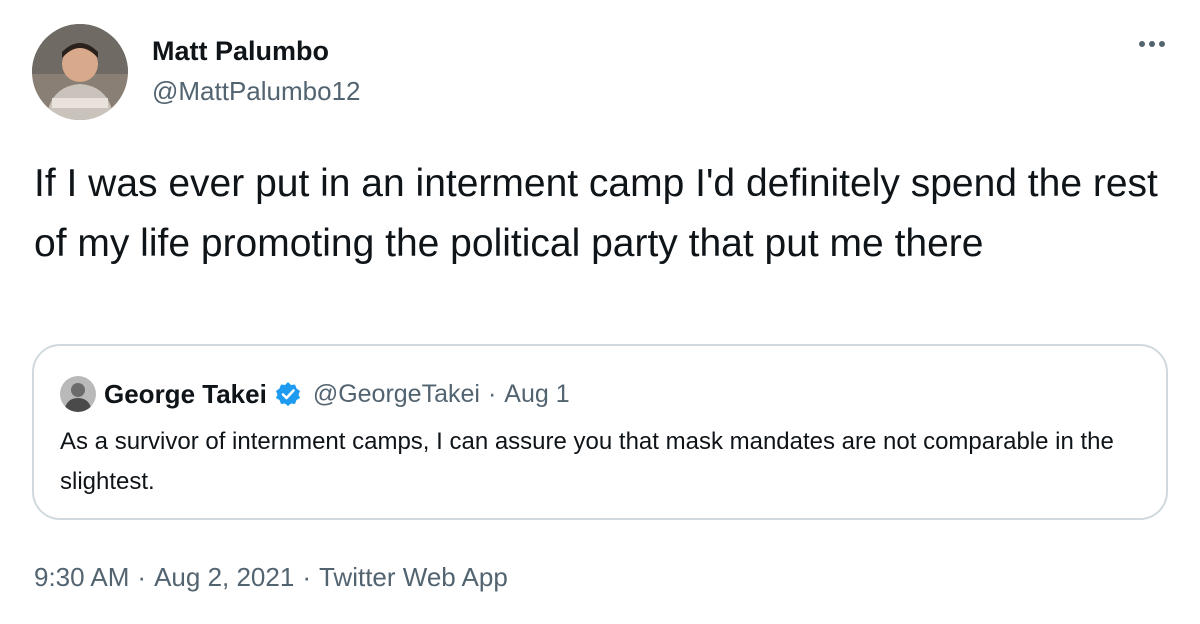 This screenshot has width=1200, height=624. Describe the element at coordinates (185, 393) in the screenshot. I see `quoted-author-display-name: George Takei` at that location.